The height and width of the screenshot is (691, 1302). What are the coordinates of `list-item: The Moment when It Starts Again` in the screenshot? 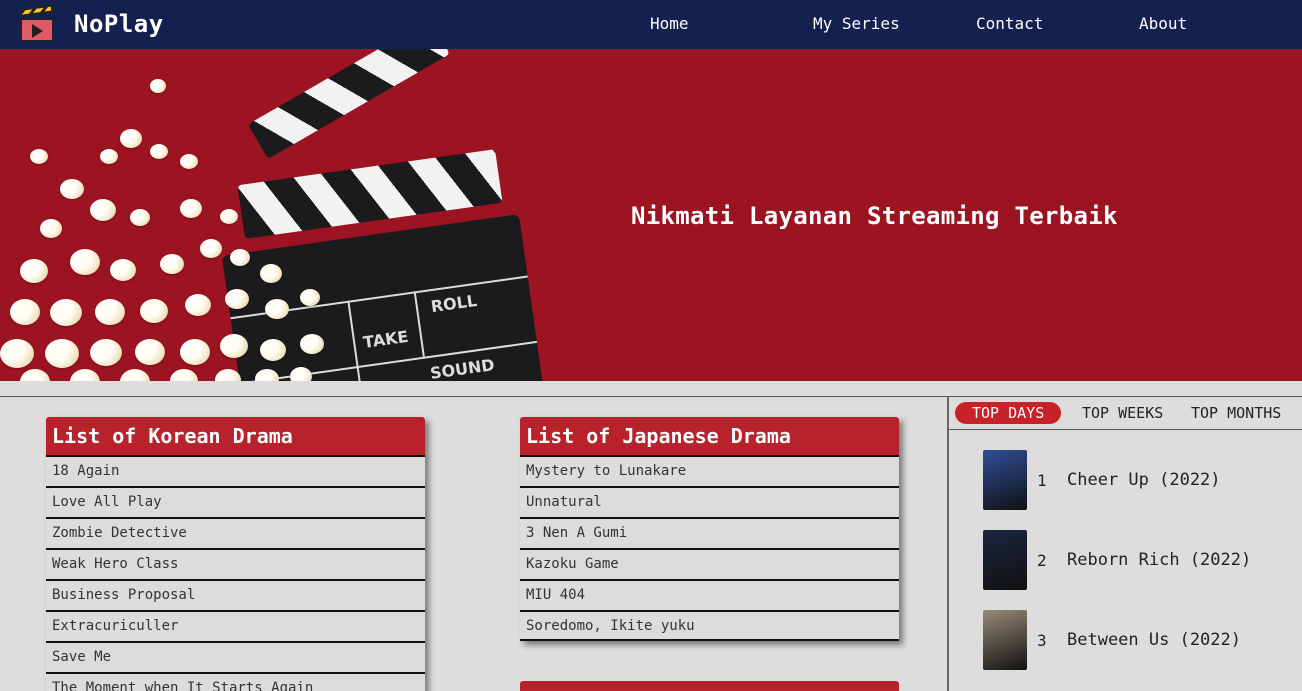 It's located at (235, 681).